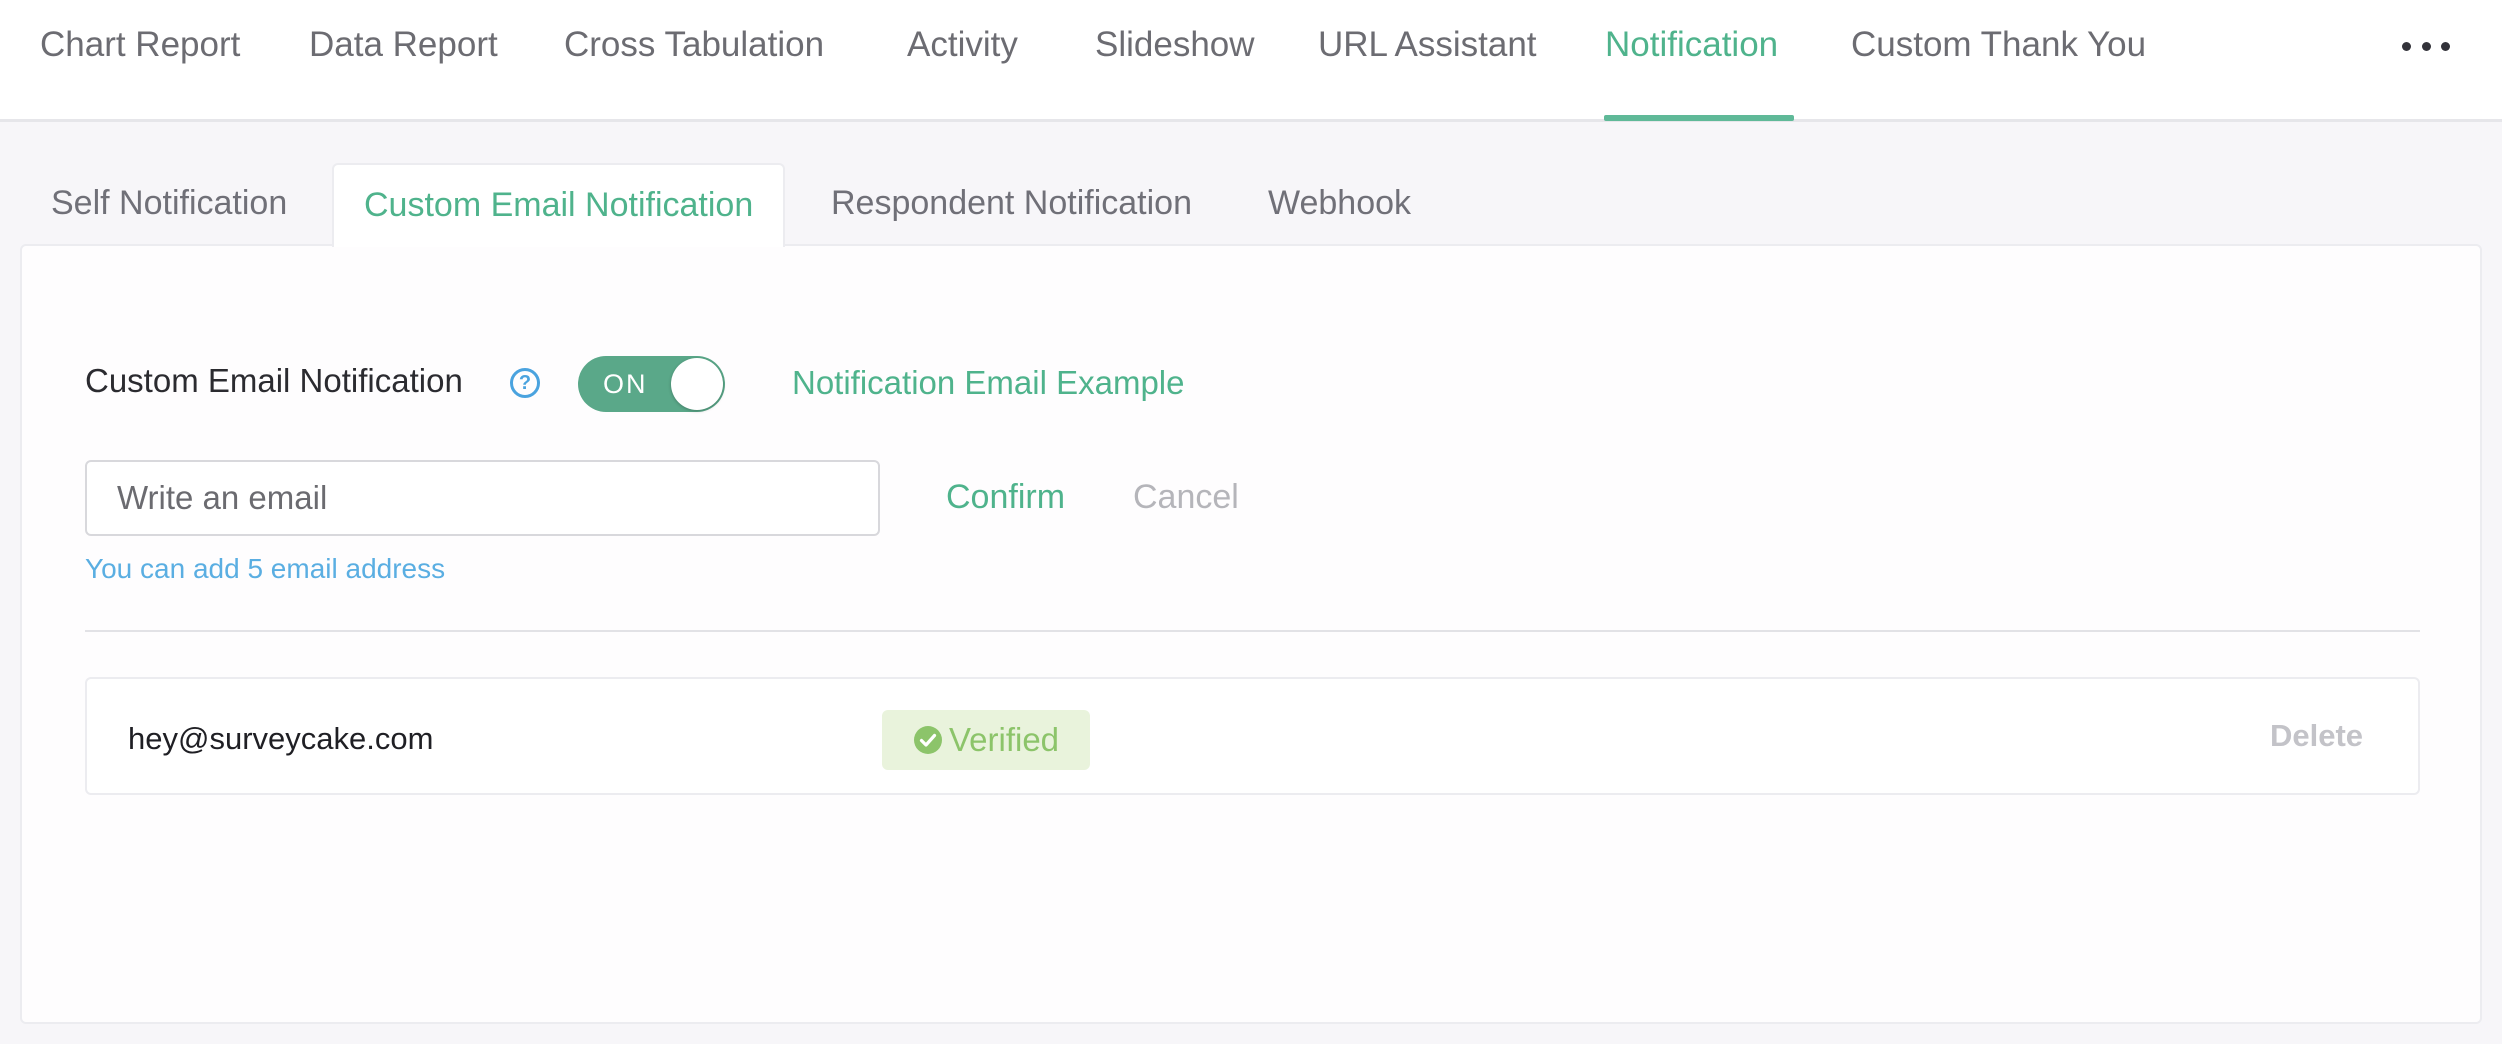 The width and height of the screenshot is (2502, 1044). Describe the element at coordinates (697, 384) in the screenshot. I see `toggle-knob` at that location.